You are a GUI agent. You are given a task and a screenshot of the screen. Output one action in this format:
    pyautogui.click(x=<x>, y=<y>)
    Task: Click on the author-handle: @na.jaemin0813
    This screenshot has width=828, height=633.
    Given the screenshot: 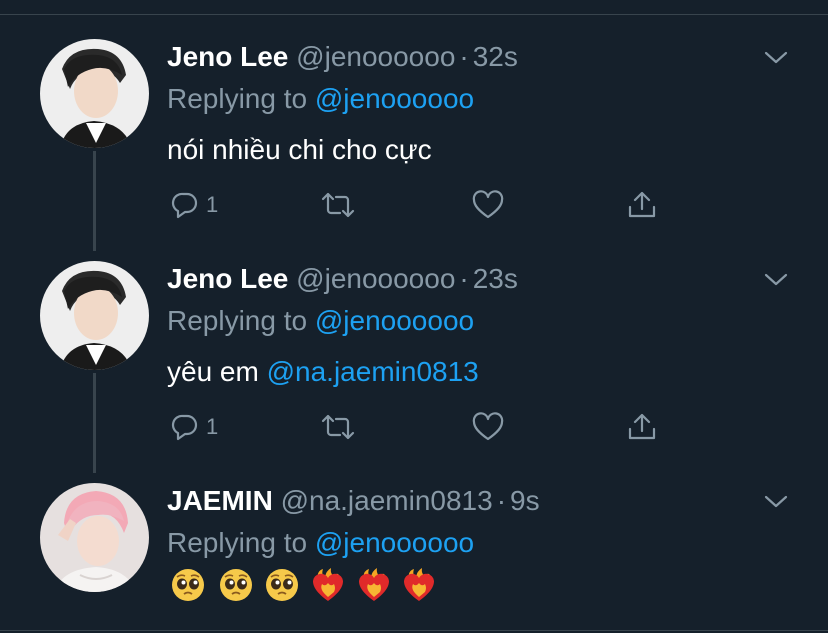 What is the action you would take?
    pyautogui.click(x=387, y=500)
    